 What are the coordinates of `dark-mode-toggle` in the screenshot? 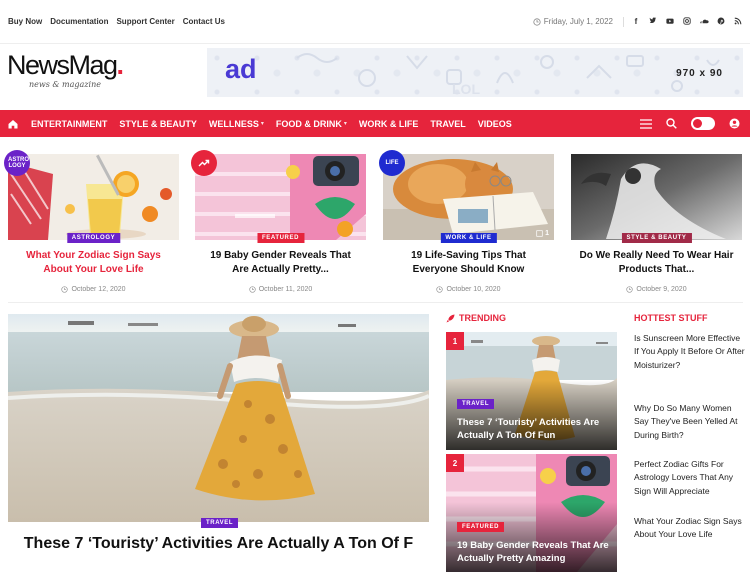 It's located at (703, 123).